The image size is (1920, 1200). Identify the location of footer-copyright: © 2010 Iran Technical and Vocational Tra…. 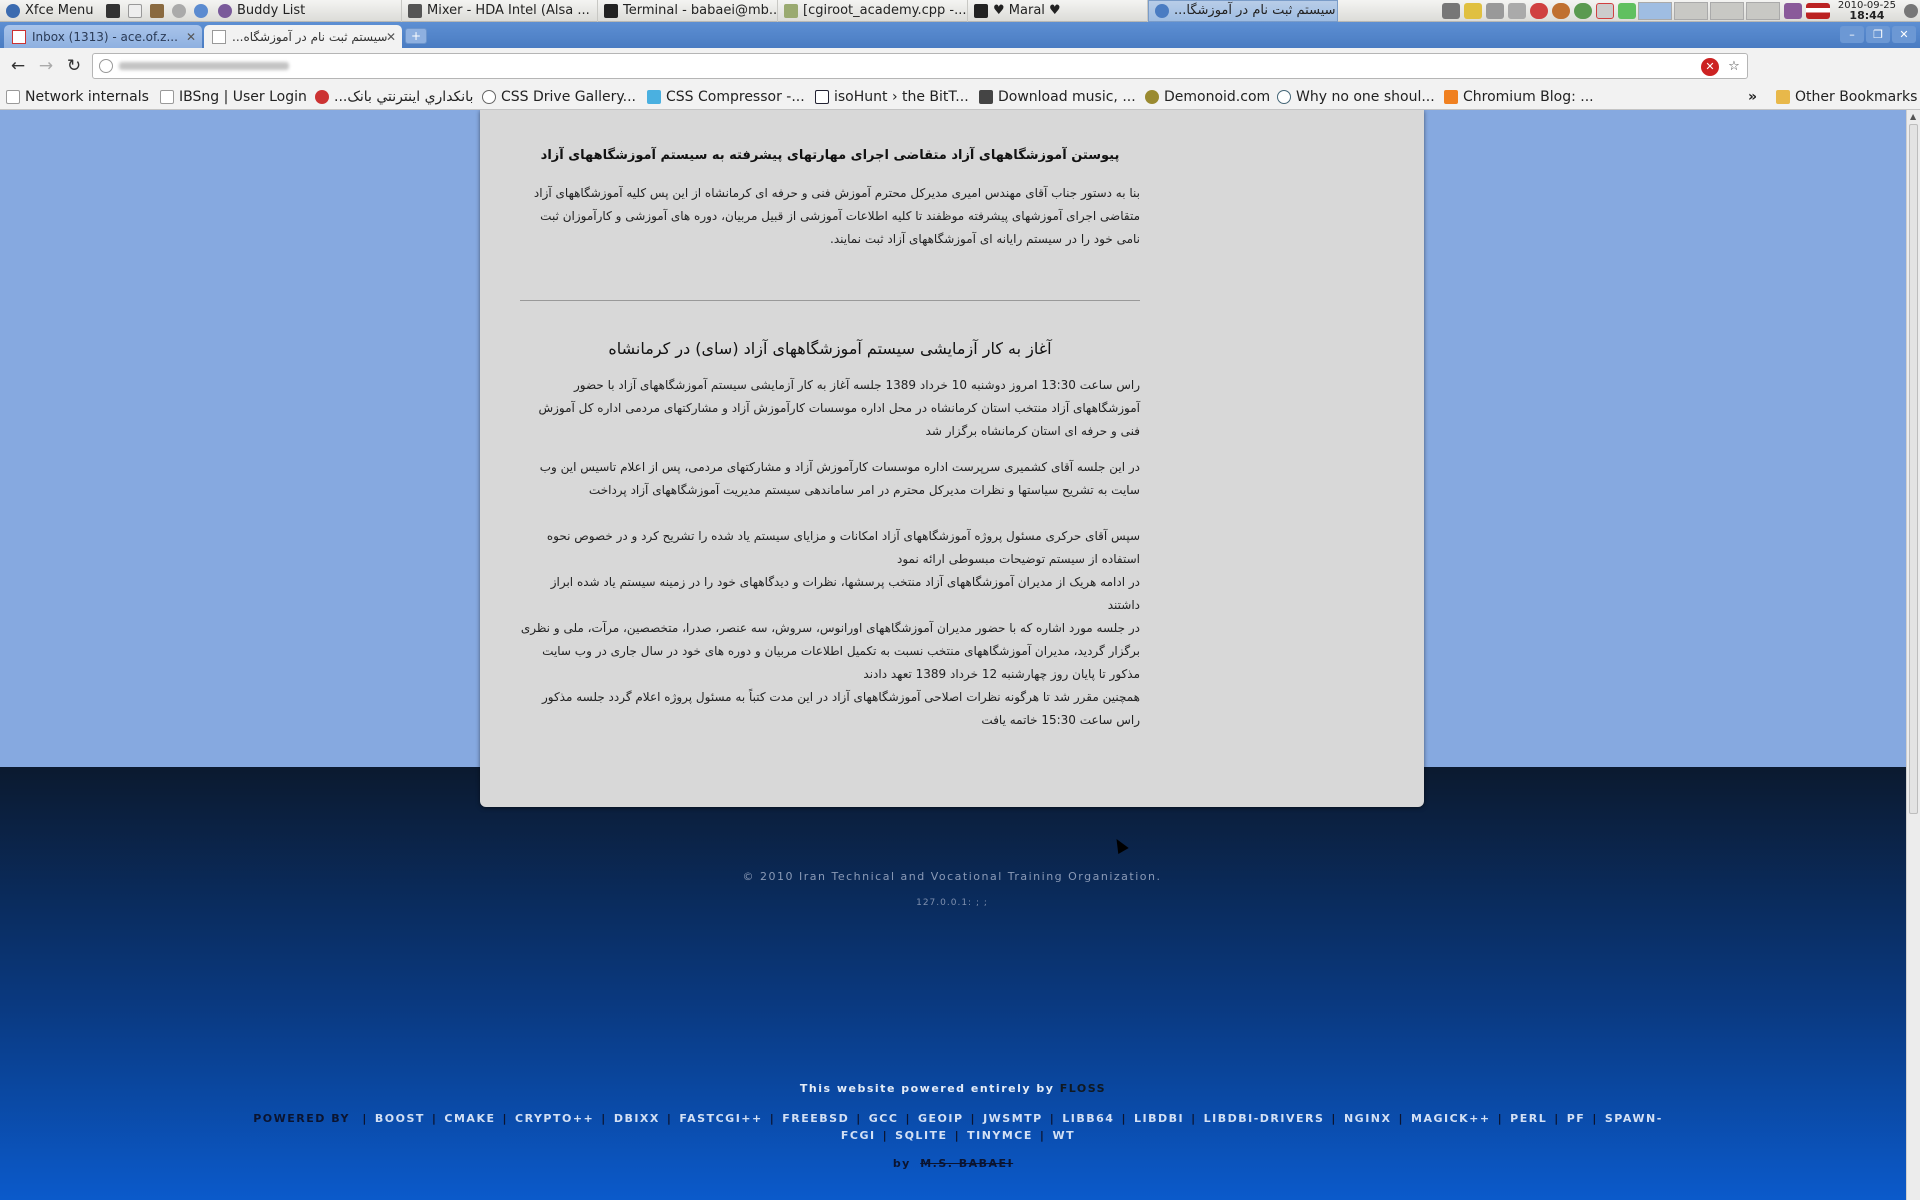
(952, 876).